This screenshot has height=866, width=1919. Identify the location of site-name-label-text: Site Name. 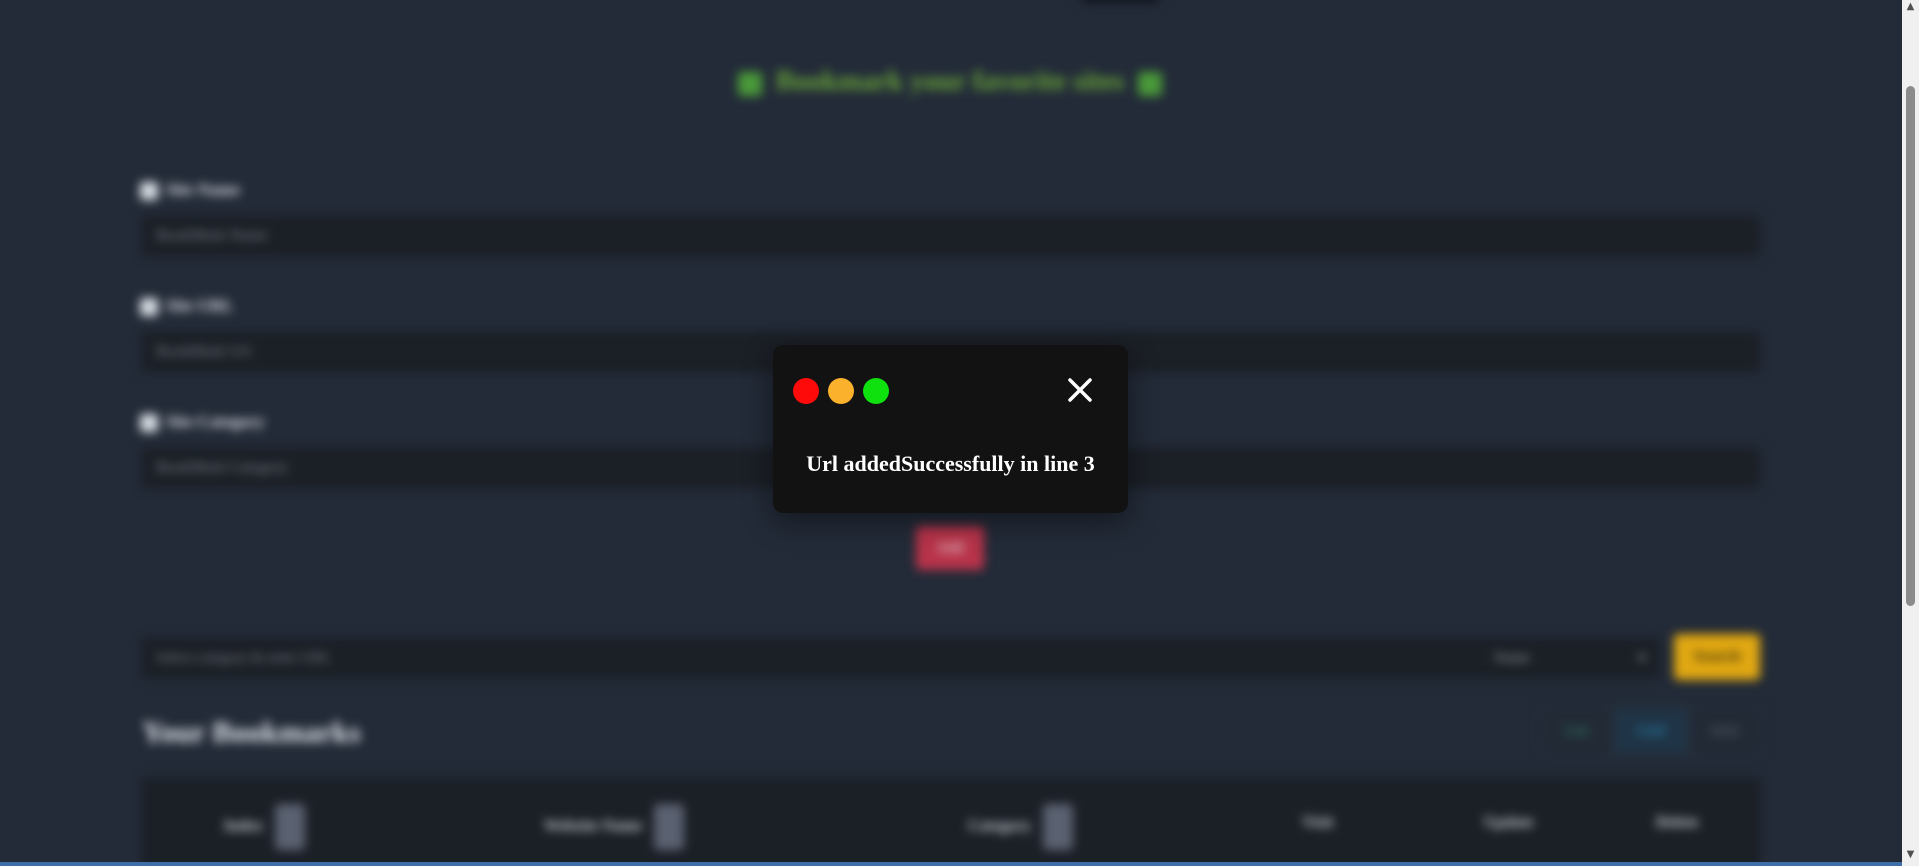
(203, 189).